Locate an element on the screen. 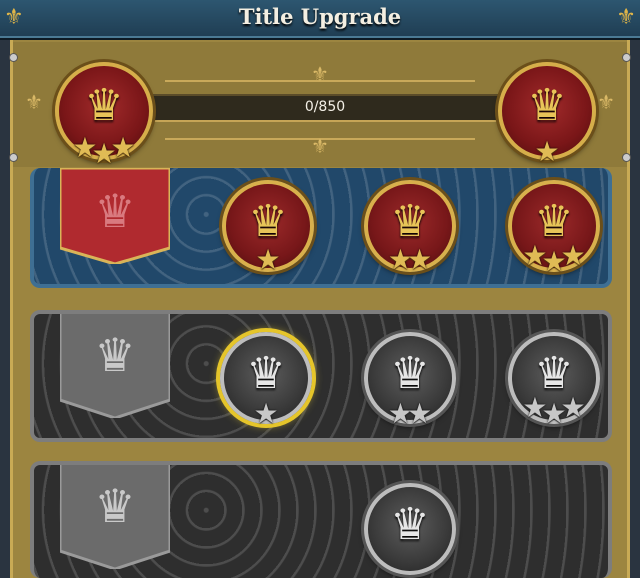  title-bar: ⚜ Title Upgrade ⚜ is located at coordinates (320, 20).